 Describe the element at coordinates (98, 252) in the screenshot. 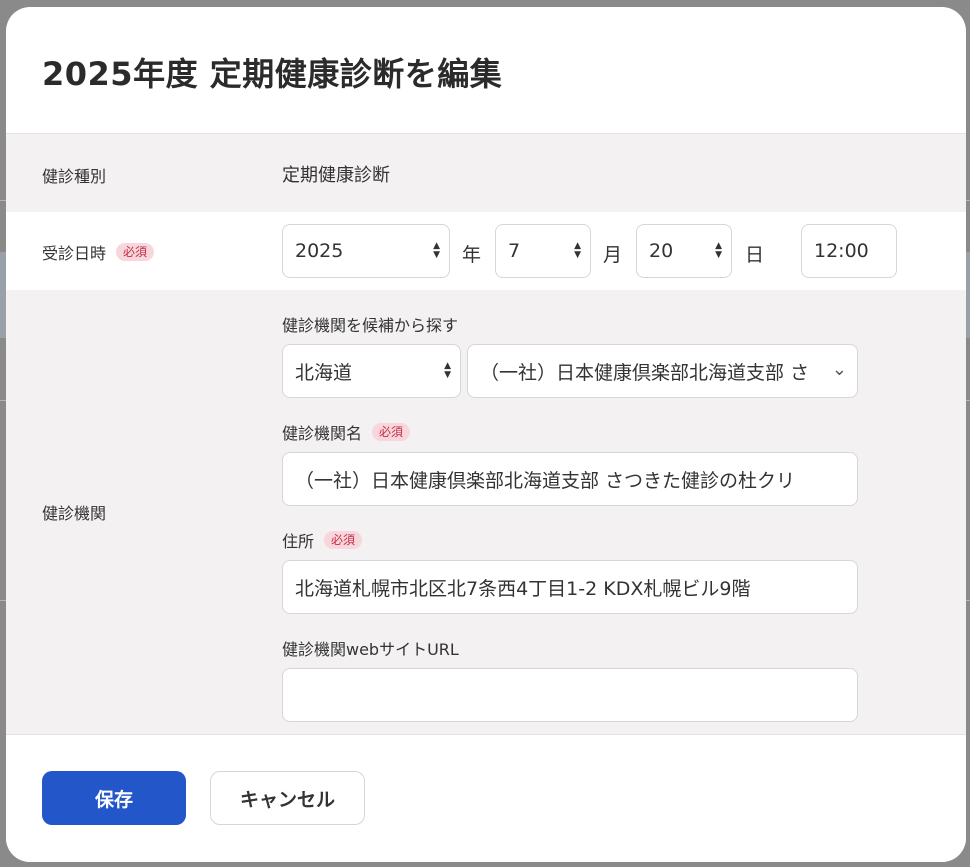

I see `exam-date-label: 受診日時 必須` at that location.